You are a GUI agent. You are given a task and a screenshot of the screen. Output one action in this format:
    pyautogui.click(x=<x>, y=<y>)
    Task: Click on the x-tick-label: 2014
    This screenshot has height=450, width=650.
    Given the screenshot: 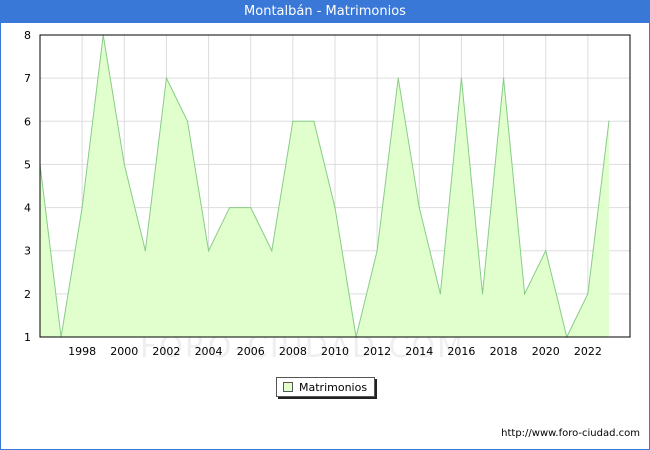 What is the action you would take?
    pyautogui.click(x=419, y=351)
    